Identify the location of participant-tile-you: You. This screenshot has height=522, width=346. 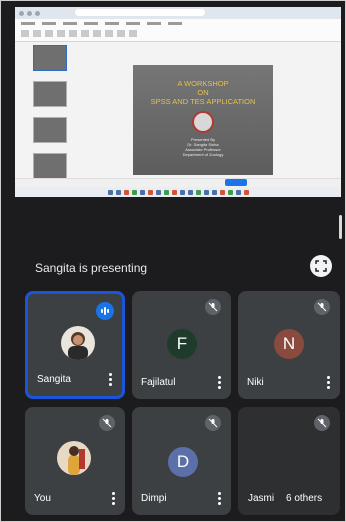
(75, 461).